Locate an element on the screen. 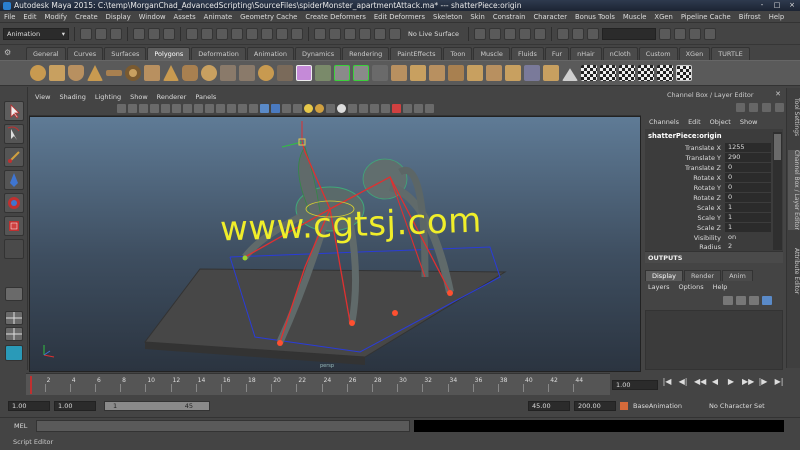  mask-rendering-icon is located at coordinates (282, 33).